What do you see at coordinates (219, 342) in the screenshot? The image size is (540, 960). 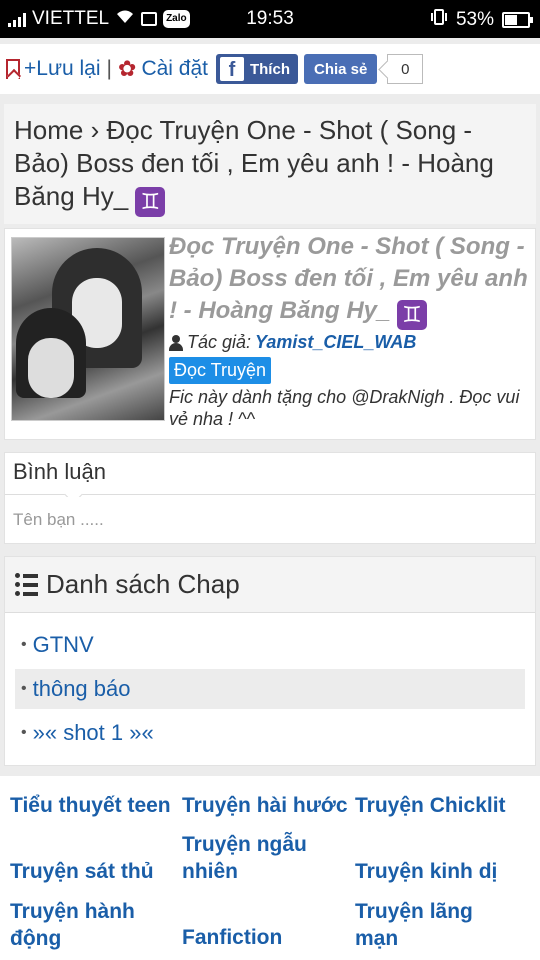 I see `author-label: Tác giả:` at bounding box center [219, 342].